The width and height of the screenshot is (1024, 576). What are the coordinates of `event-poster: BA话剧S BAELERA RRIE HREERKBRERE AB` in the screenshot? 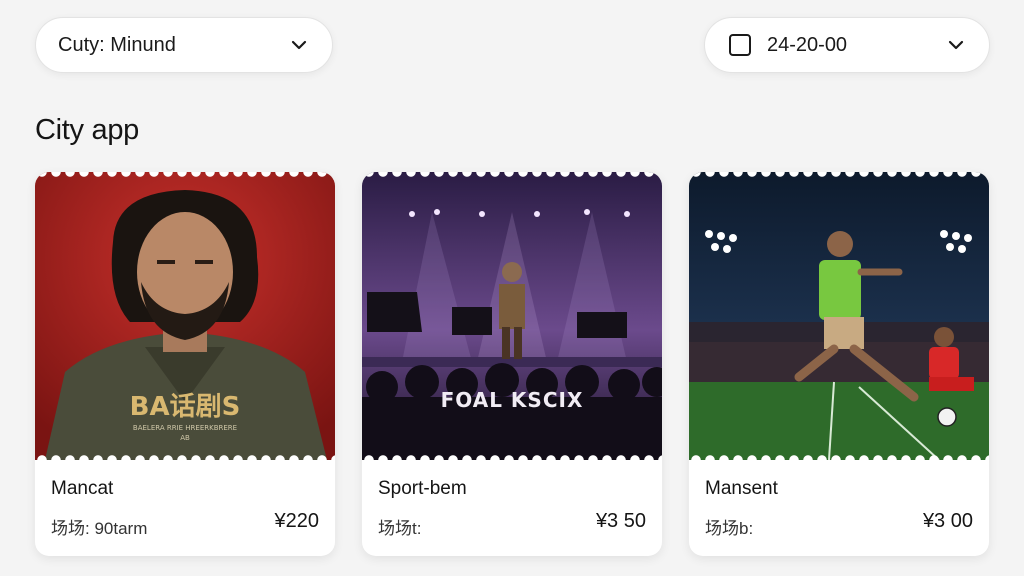 It's located at (185, 316).